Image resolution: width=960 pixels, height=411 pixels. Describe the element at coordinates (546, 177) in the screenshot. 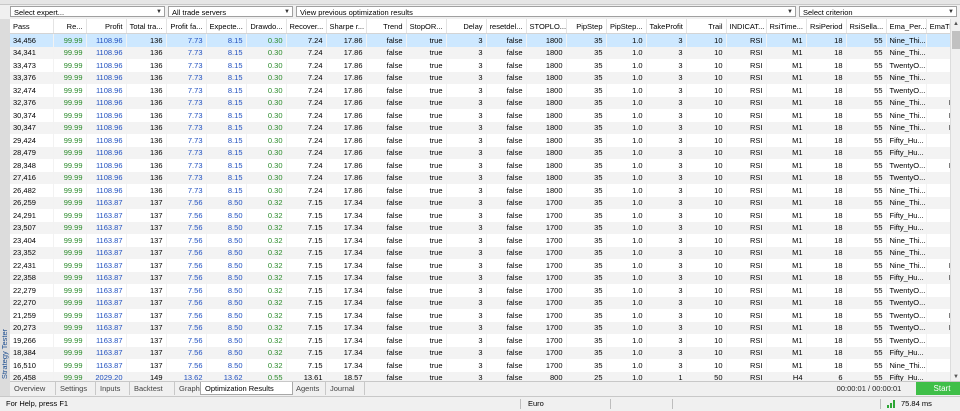

I see `table-cell: 1800` at that location.